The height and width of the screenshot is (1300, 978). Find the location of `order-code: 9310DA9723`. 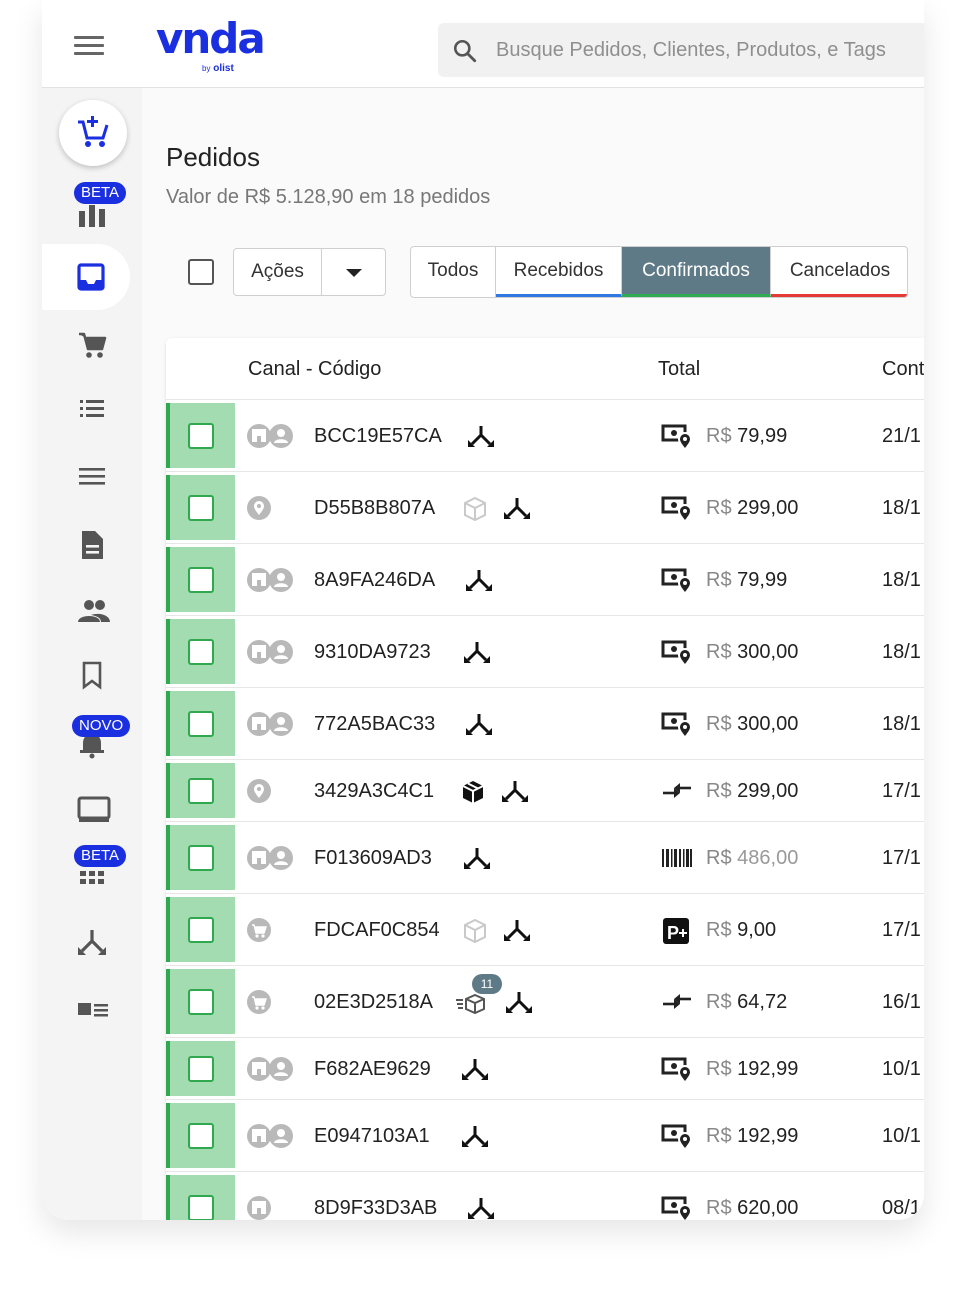

order-code: 9310DA9723 is located at coordinates (372, 652).